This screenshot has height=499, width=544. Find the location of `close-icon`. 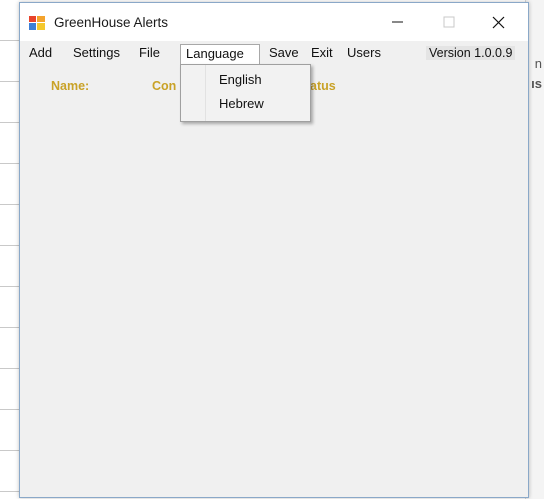

close-icon is located at coordinates (498, 22).